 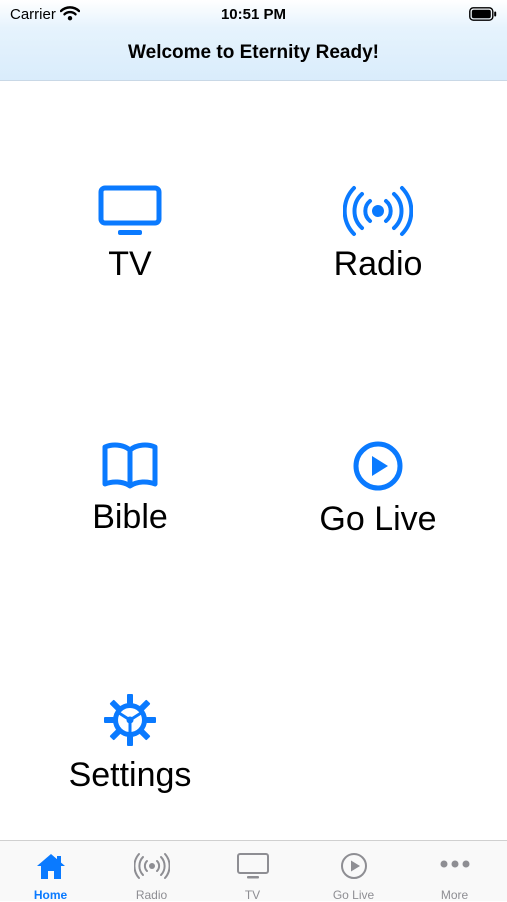 What do you see at coordinates (378, 264) in the screenshot?
I see `tile-label: Radio` at bounding box center [378, 264].